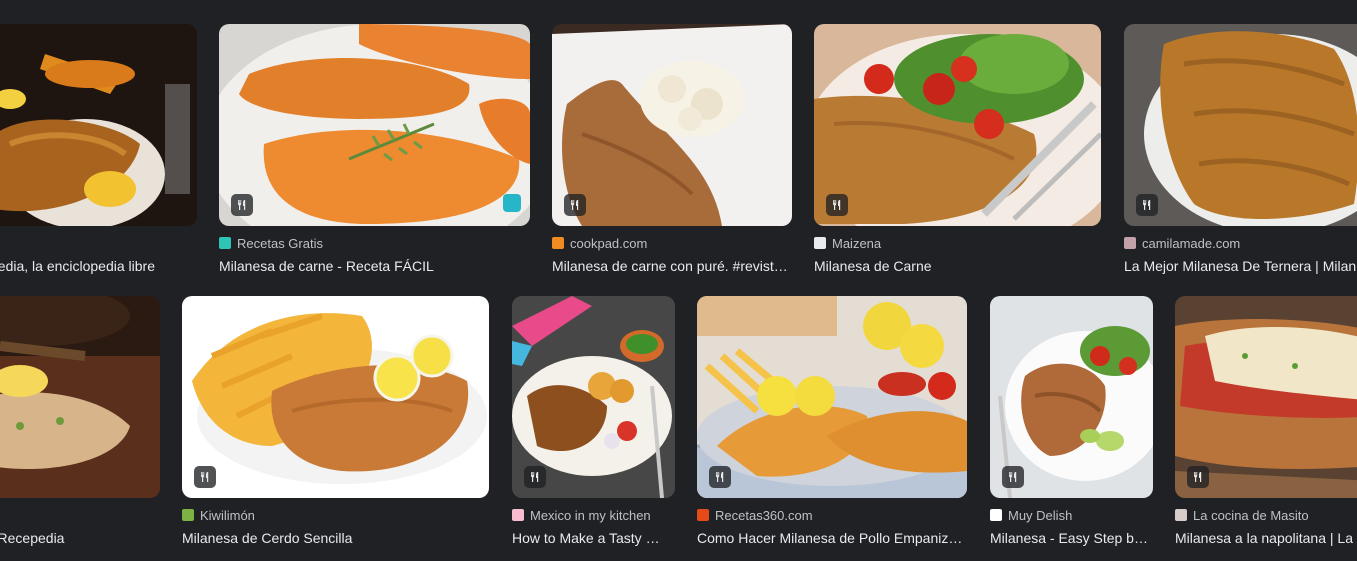 This screenshot has width=1357, height=561. Describe the element at coordinates (1240, 266) in the screenshot. I see `result-title: La Mejor Milanesa De Ternera | Milan` at that location.